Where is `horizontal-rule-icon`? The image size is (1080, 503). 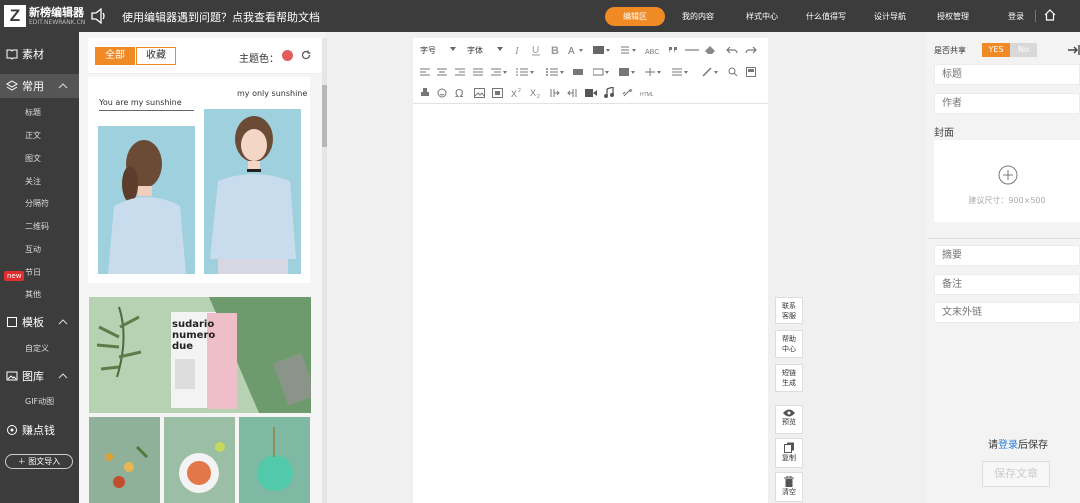 horizontal-rule-icon is located at coordinates (692, 50).